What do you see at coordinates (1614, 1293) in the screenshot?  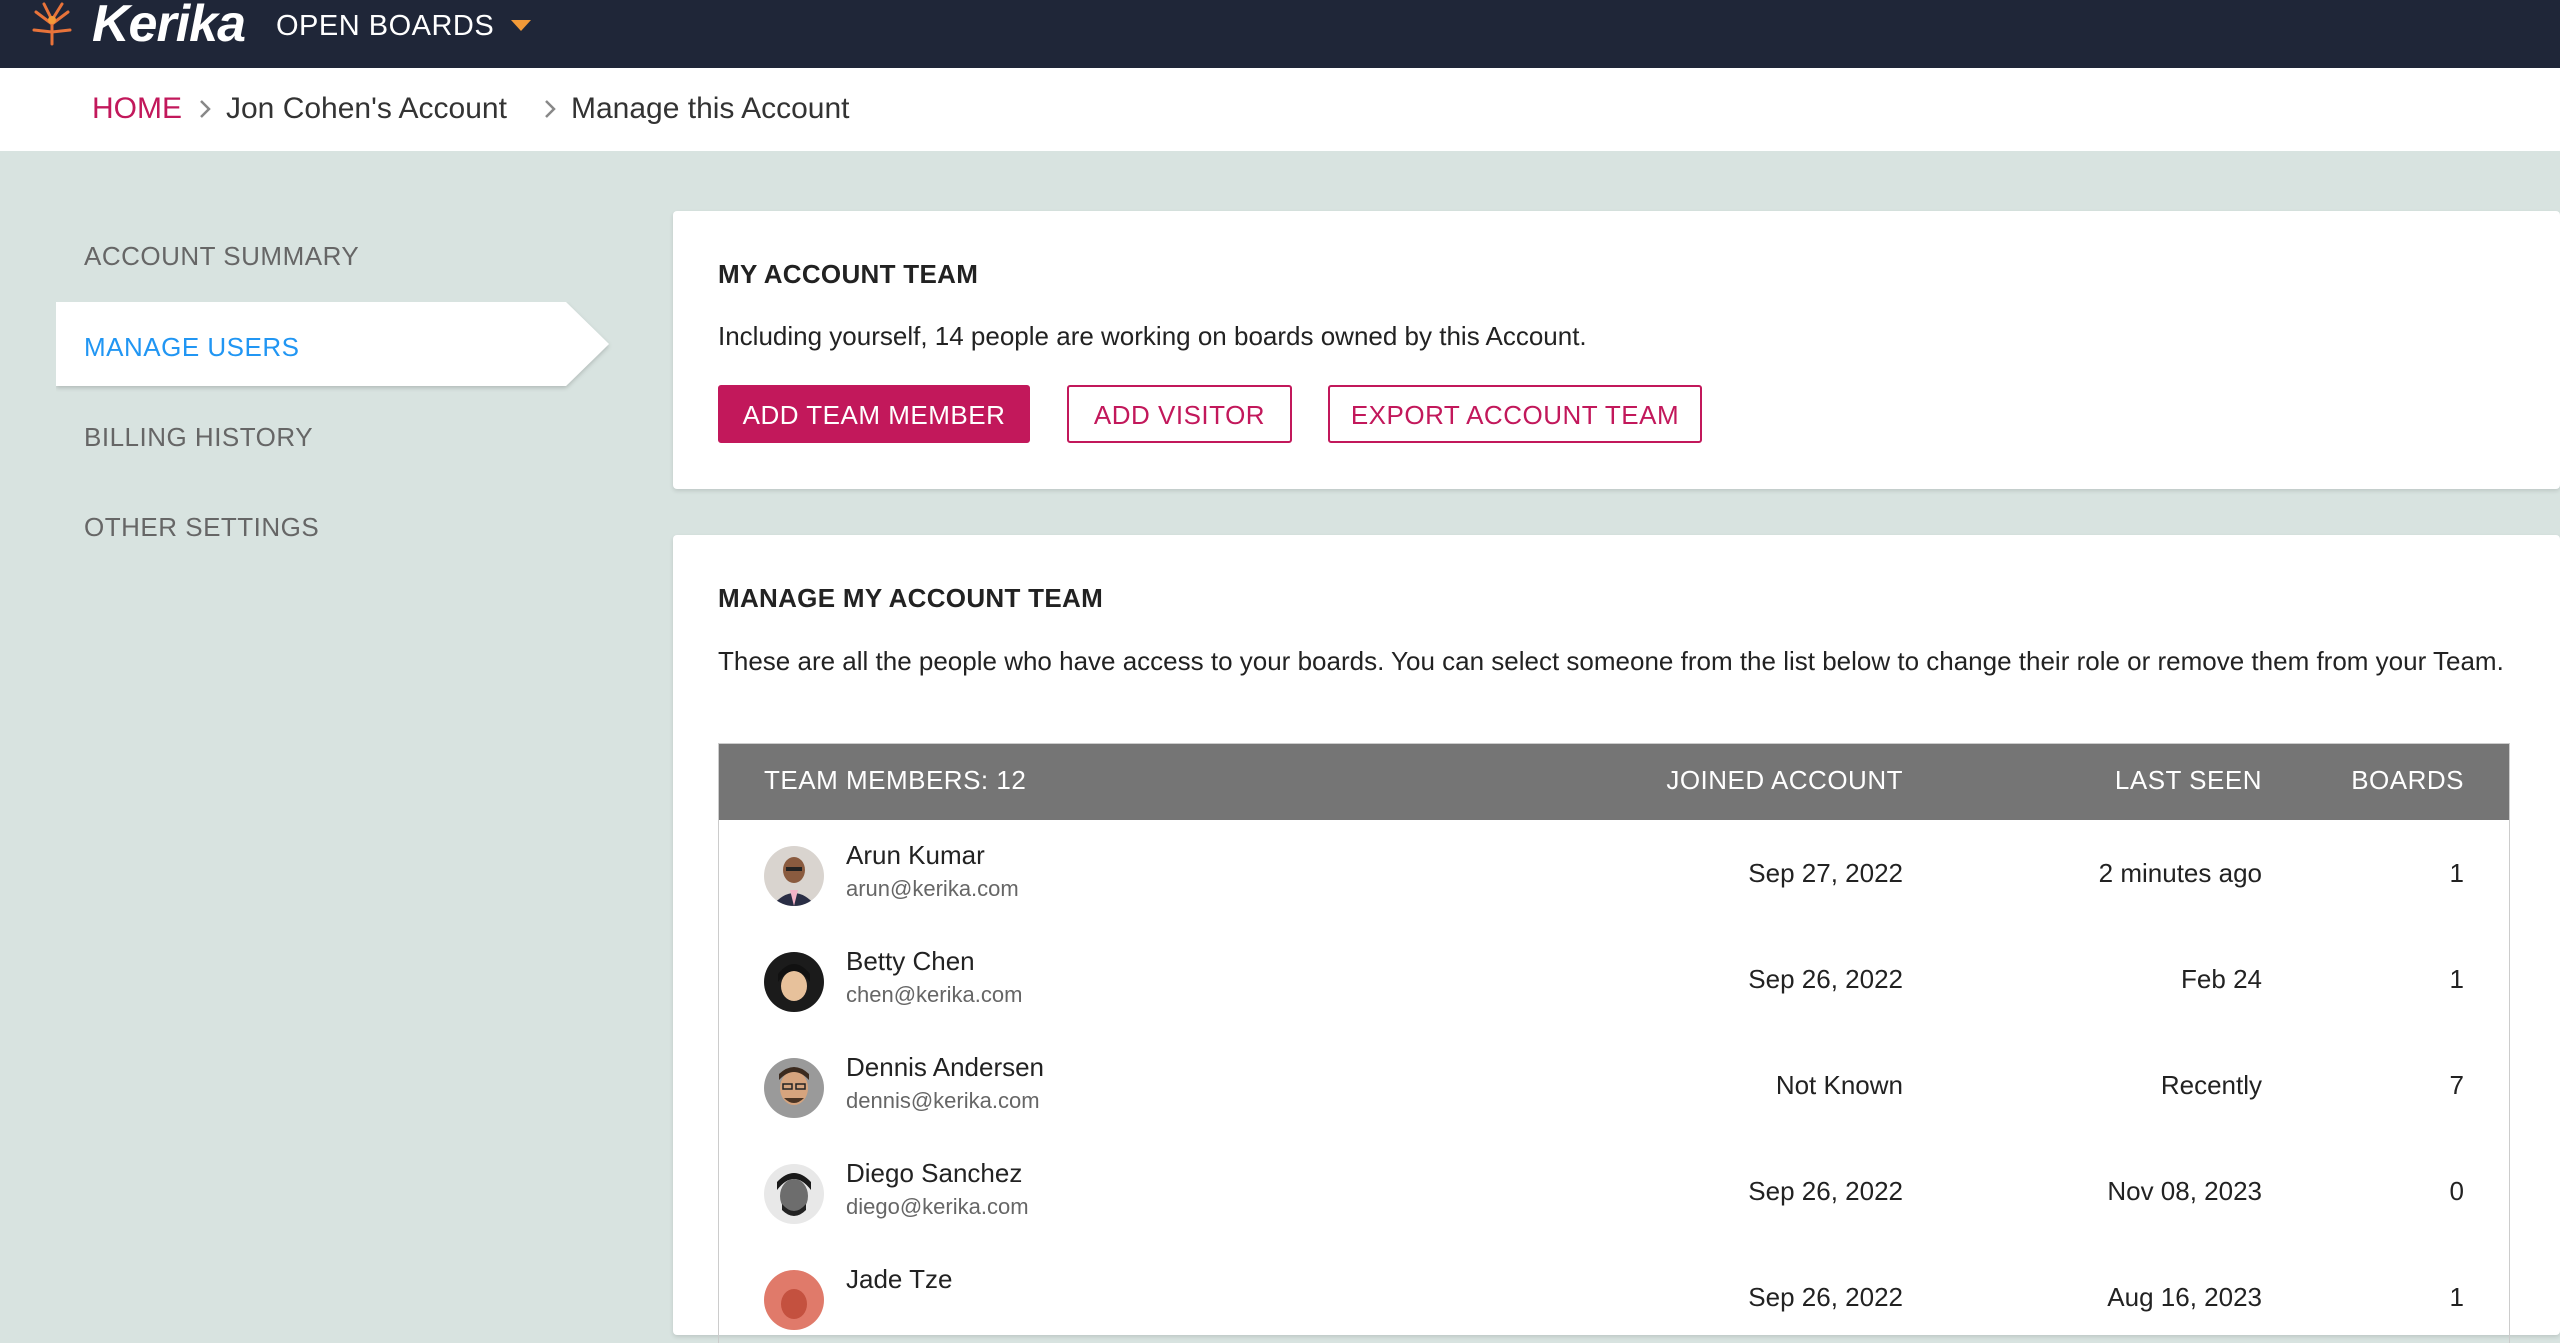 I see `table-row: Jade Tze Sep 26, 2022 Aug 16, 2023 1` at bounding box center [1614, 1293].